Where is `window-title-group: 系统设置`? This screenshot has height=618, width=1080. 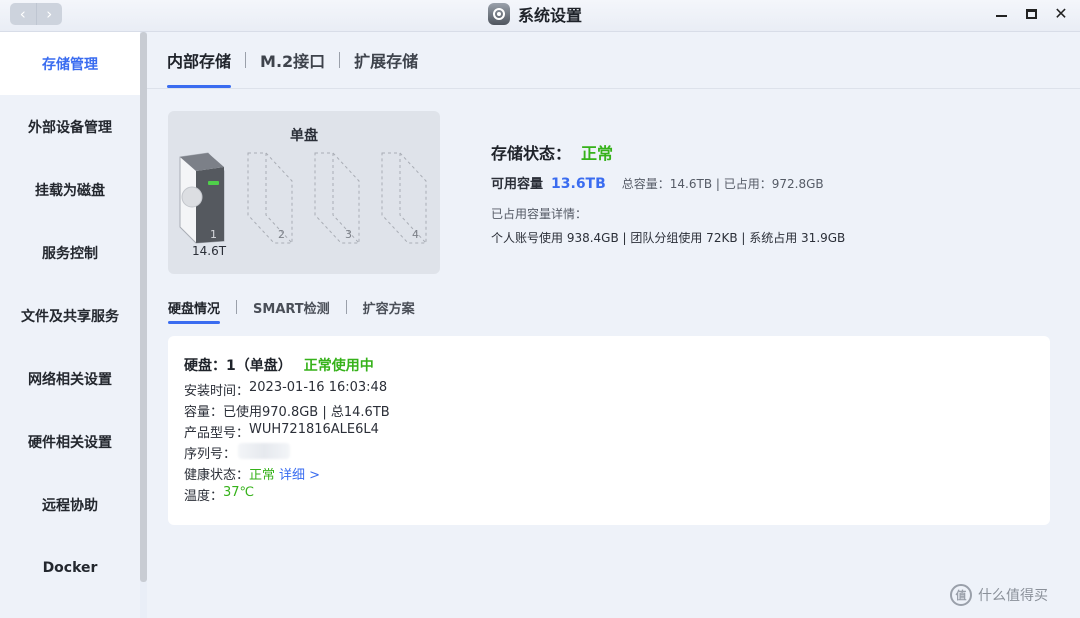 window-title-group: 系统设置 is located at coordinates (535, 14).